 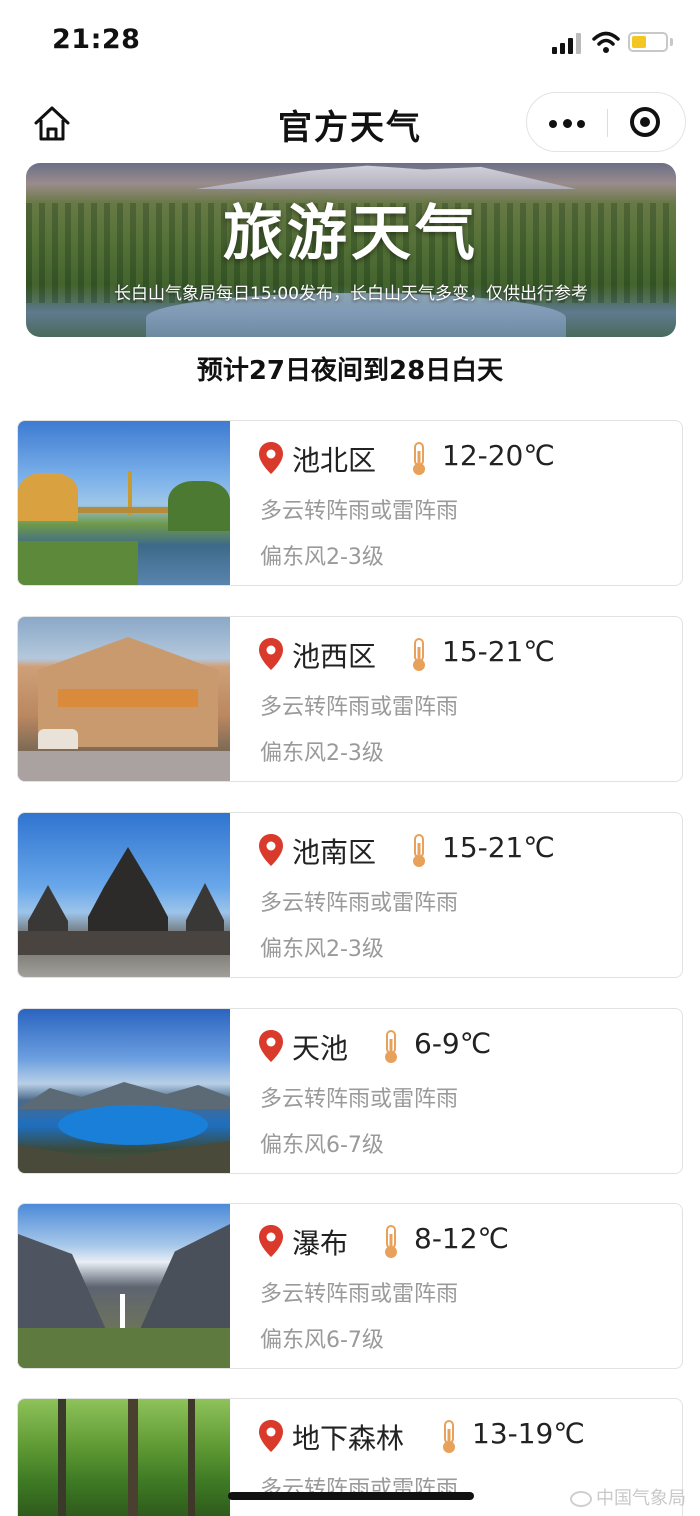 I want to click on temperature-range: 12-20℃, so click(x=498, y=455).